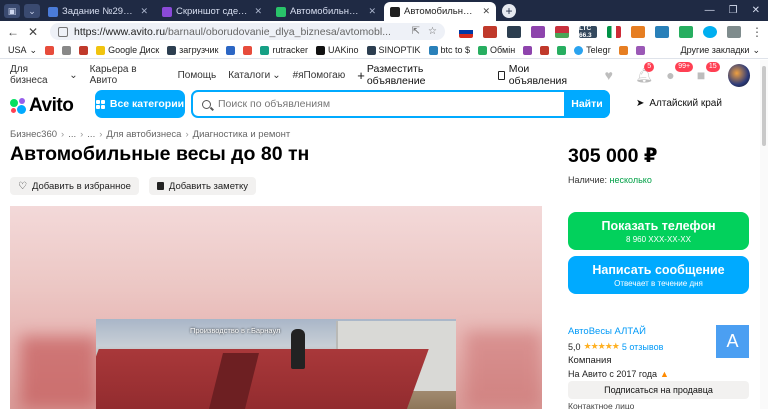 This screenshot has height=409, width=768. Describe the element at coordinates (22, 50) in the screenshot. I see `bookmark-usa: USA ⌄` at that location.